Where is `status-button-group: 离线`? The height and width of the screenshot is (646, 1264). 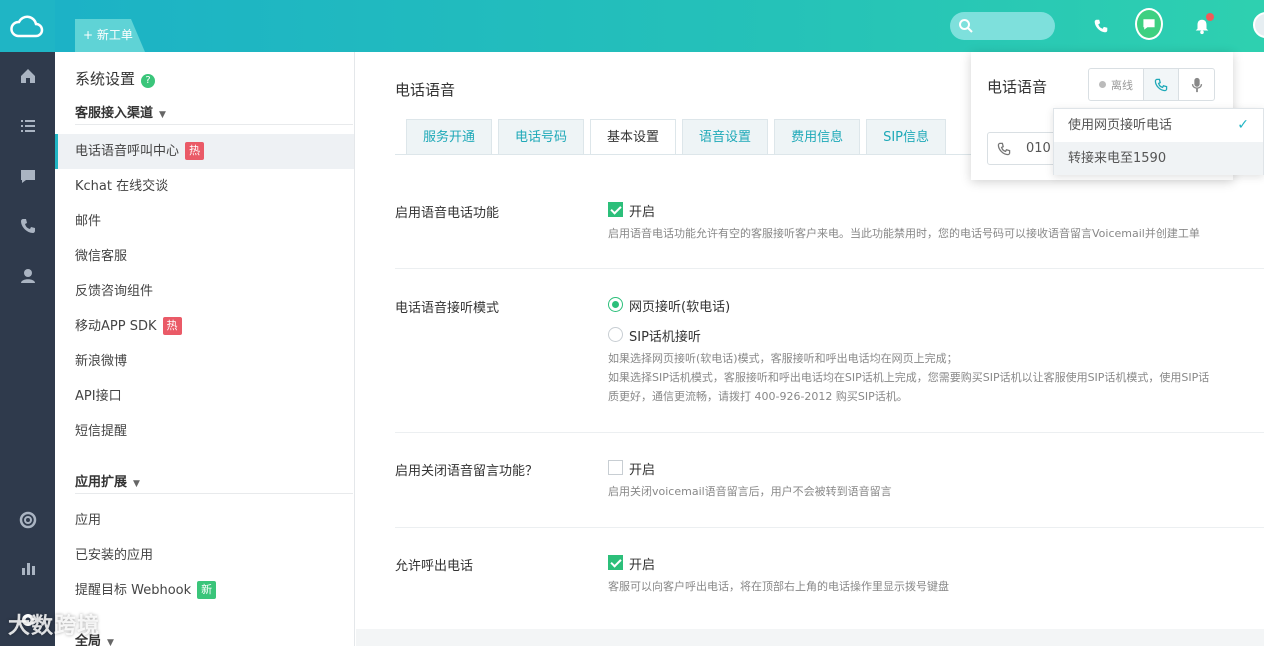 status-button-group: 离线 is located at coordinates (1151, 84).